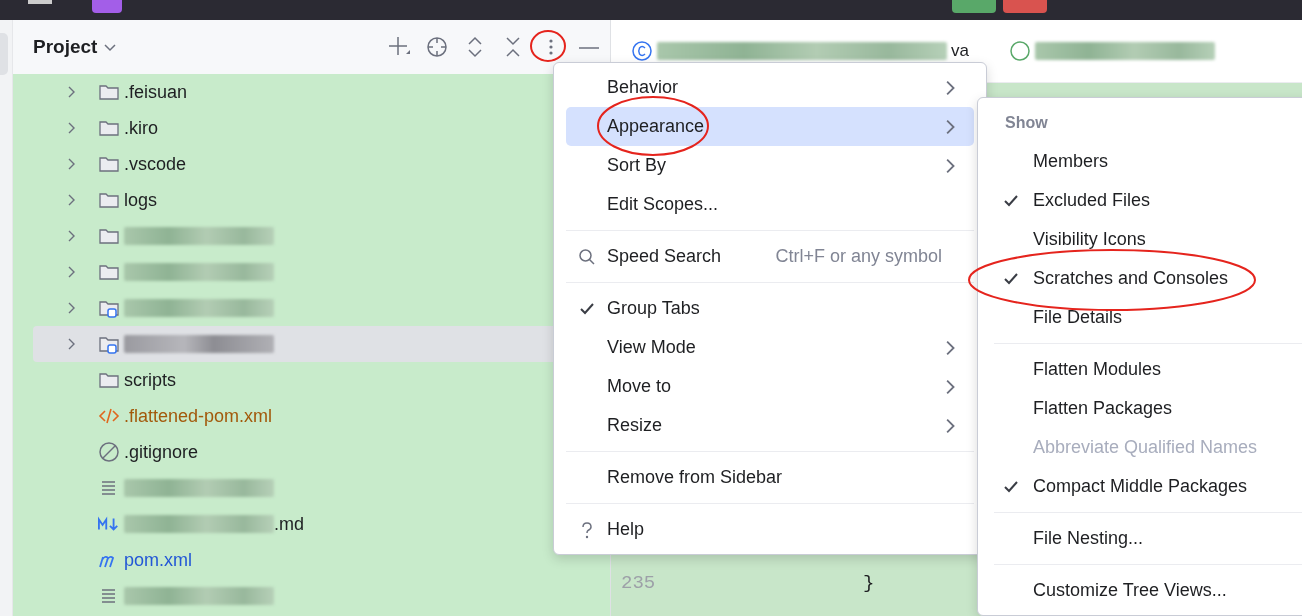 The height and width of the screenshot is (616, 1302). I want to click on file-name: .flattened-pom.xml, so click(198, 416).